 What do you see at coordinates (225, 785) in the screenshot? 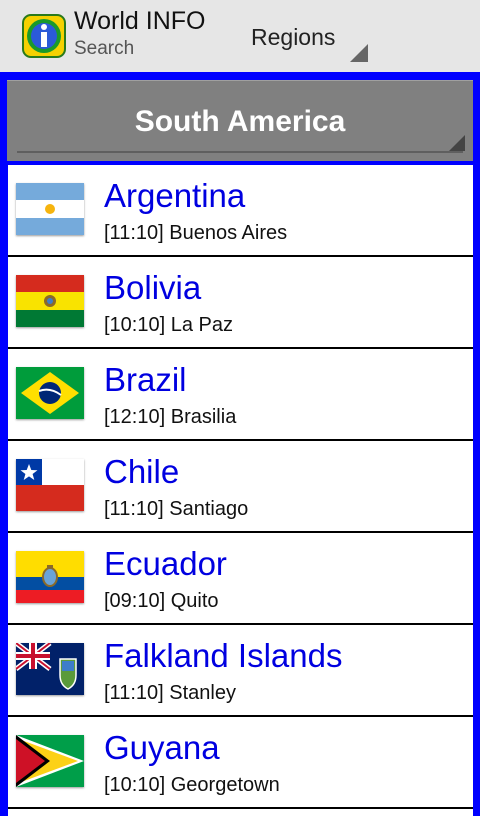
I see `capital-name: Georgetown` at bounding box center [225, 785].